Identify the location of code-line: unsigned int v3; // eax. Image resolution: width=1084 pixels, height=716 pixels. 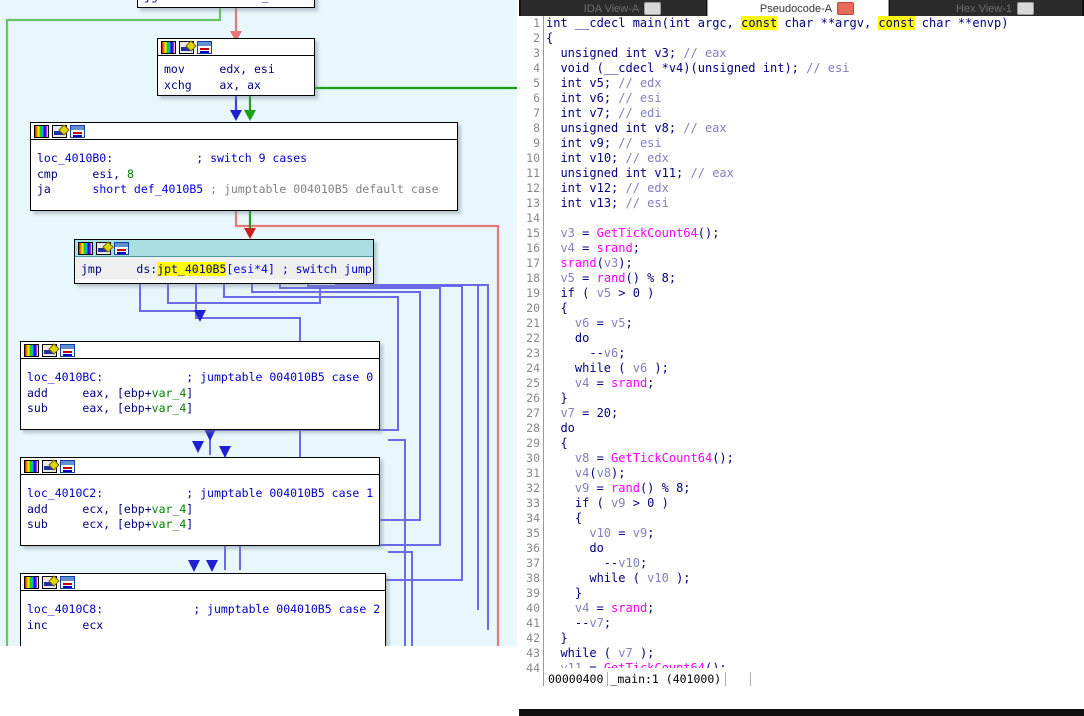
(815, 53).